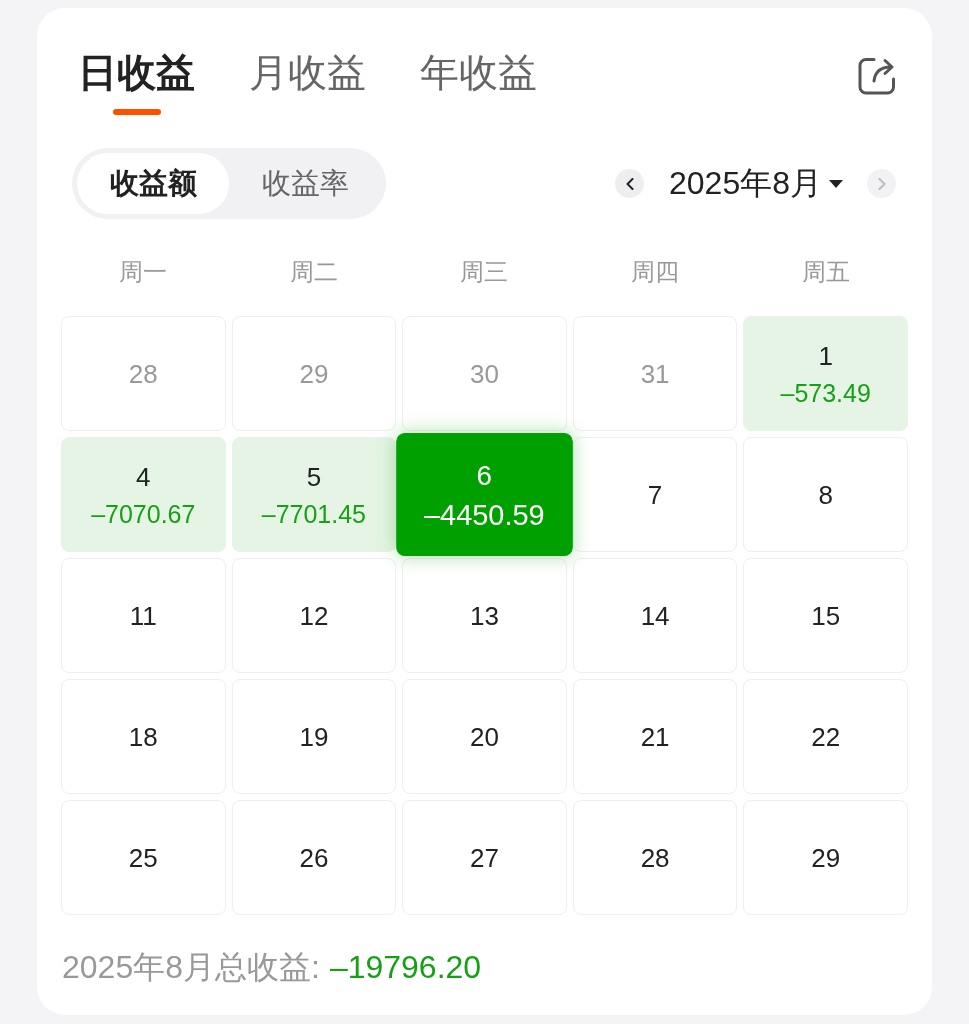 This screenshot has height=1024, width=969. What do you see at coordinates (143, 494) in the screenshot?
I see `calendar-day: 4 –7070.67` at bounding box center [143, 494].